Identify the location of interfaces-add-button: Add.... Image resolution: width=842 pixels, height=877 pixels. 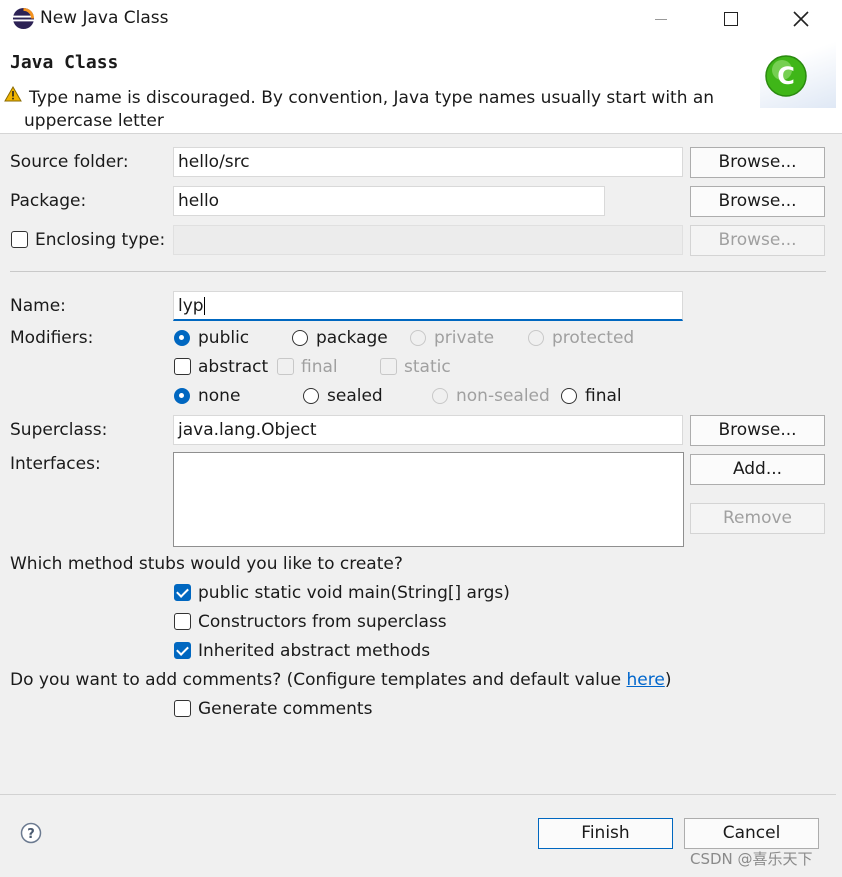
(757, 469).